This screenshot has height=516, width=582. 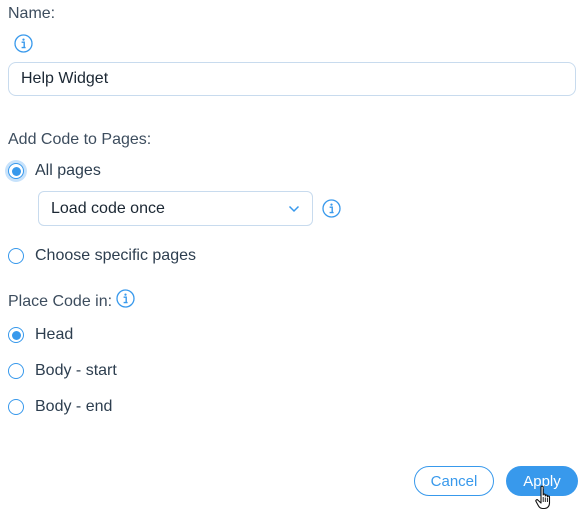 What do you see at coordinates (80, 139) in the screenshot?
I see `pages-section-label: Add Code to Pages:` at bounding box center [80, 139].